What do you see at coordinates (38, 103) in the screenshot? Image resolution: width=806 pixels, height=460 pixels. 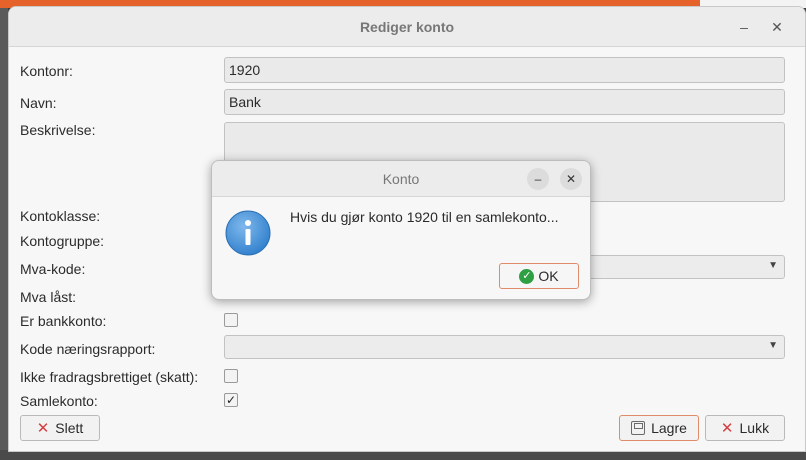 I see `label-navn: Navn:` at bounding box center [38, 103].